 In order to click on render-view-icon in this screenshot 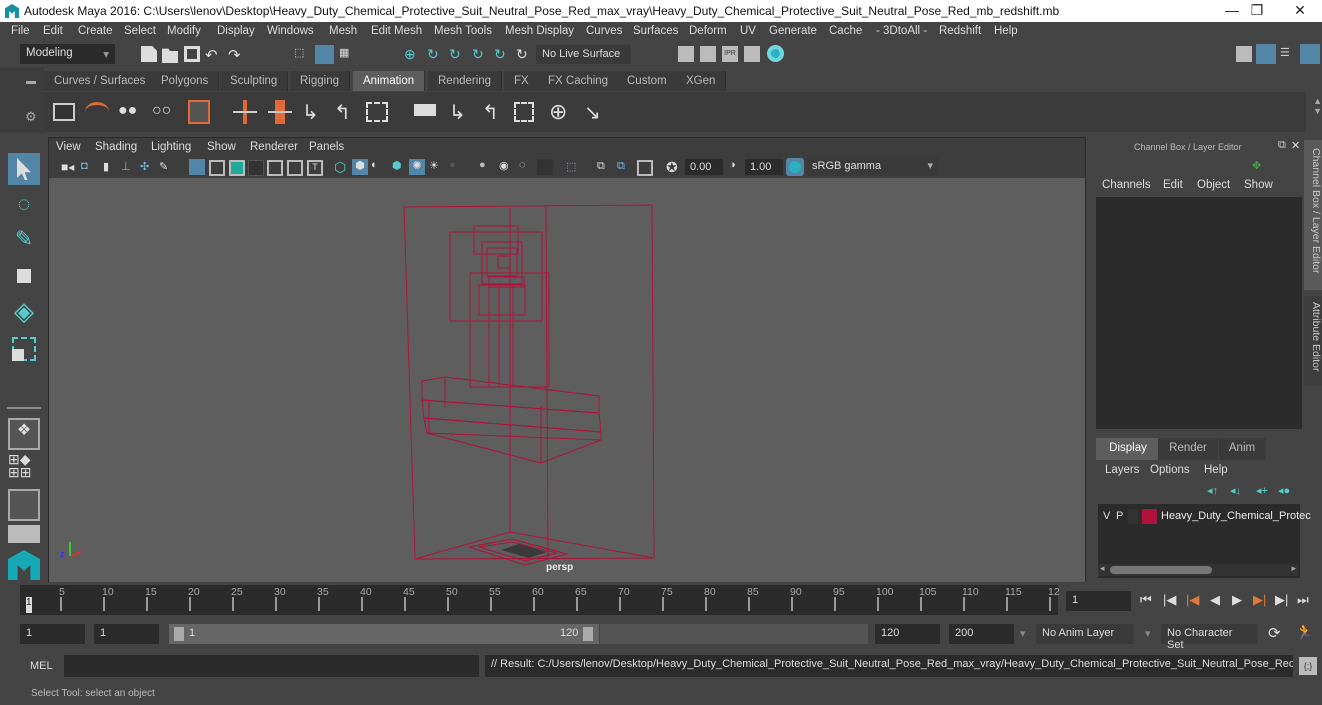, I will do `click(686, 54)`.